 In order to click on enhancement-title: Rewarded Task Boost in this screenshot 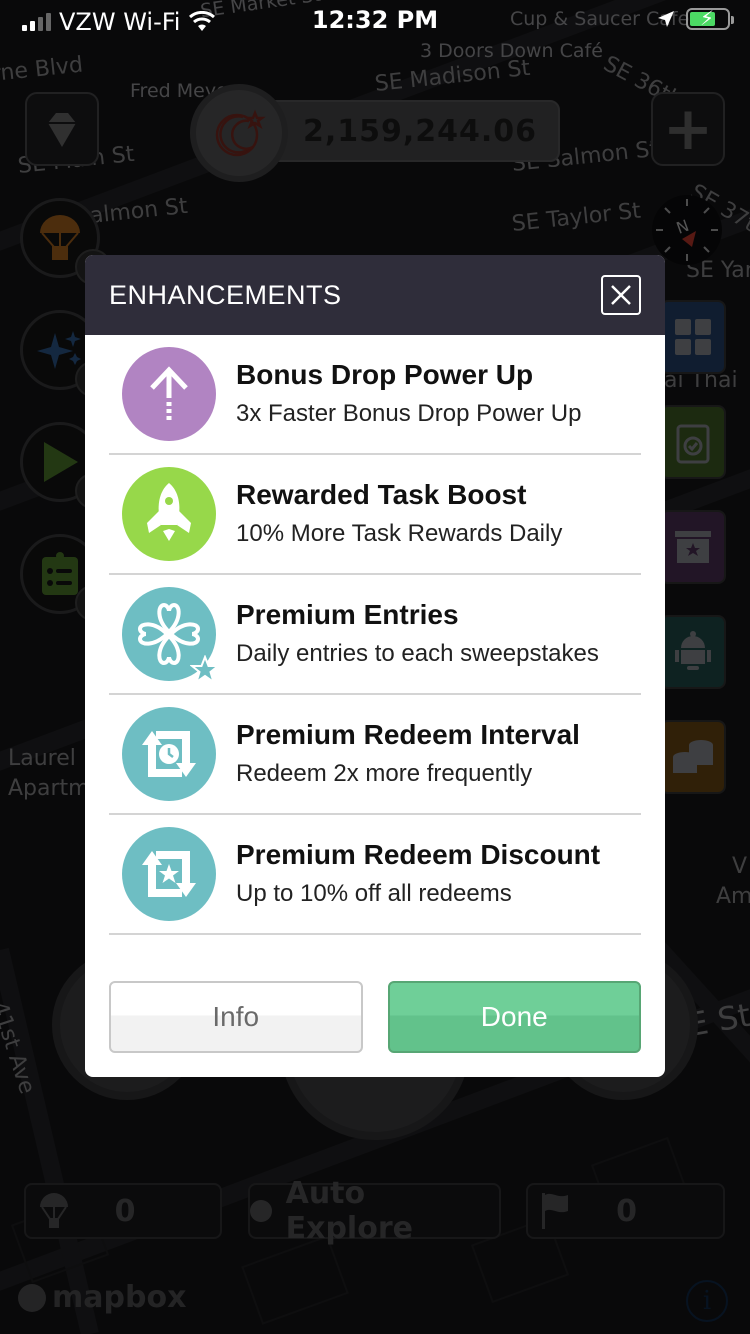, I will do `click(381, 494)`.